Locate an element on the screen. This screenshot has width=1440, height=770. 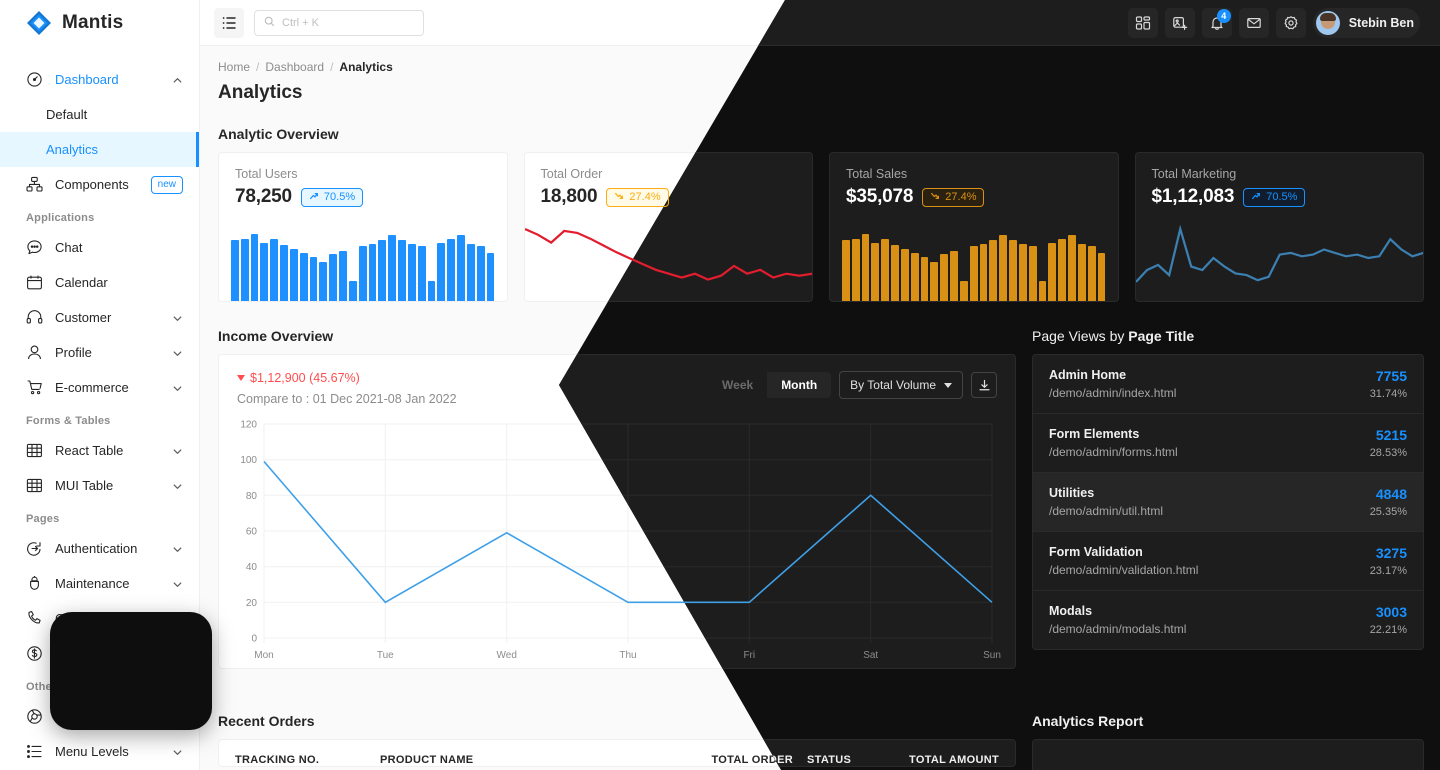
period-option-week: Week is located at coordinates (737, 385).